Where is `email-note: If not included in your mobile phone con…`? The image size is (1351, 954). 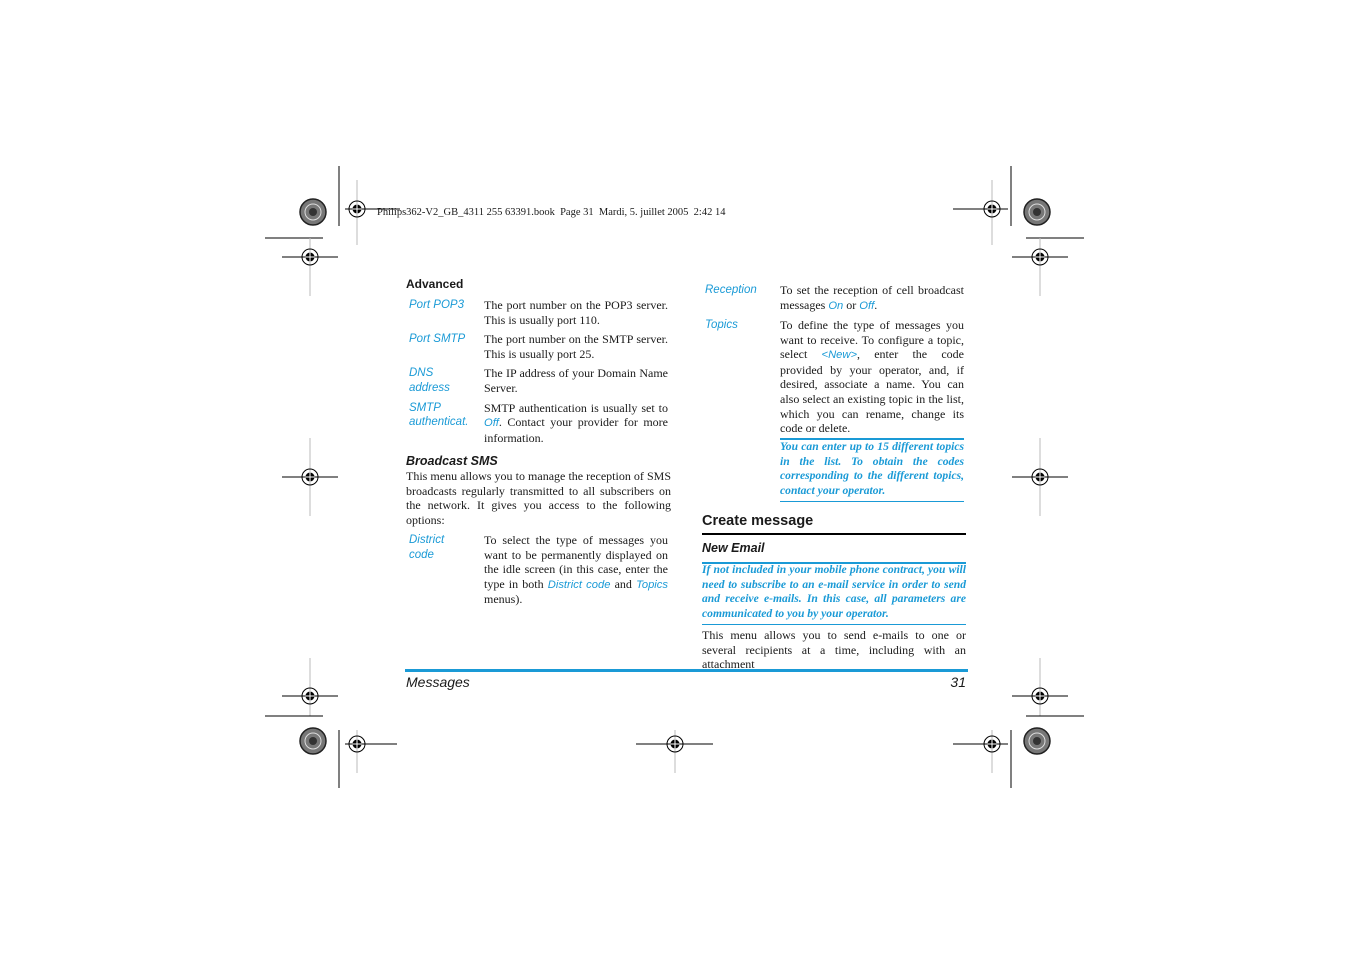
email-note: If not included in your mobile phone con… is located at coordinates (834, 591).